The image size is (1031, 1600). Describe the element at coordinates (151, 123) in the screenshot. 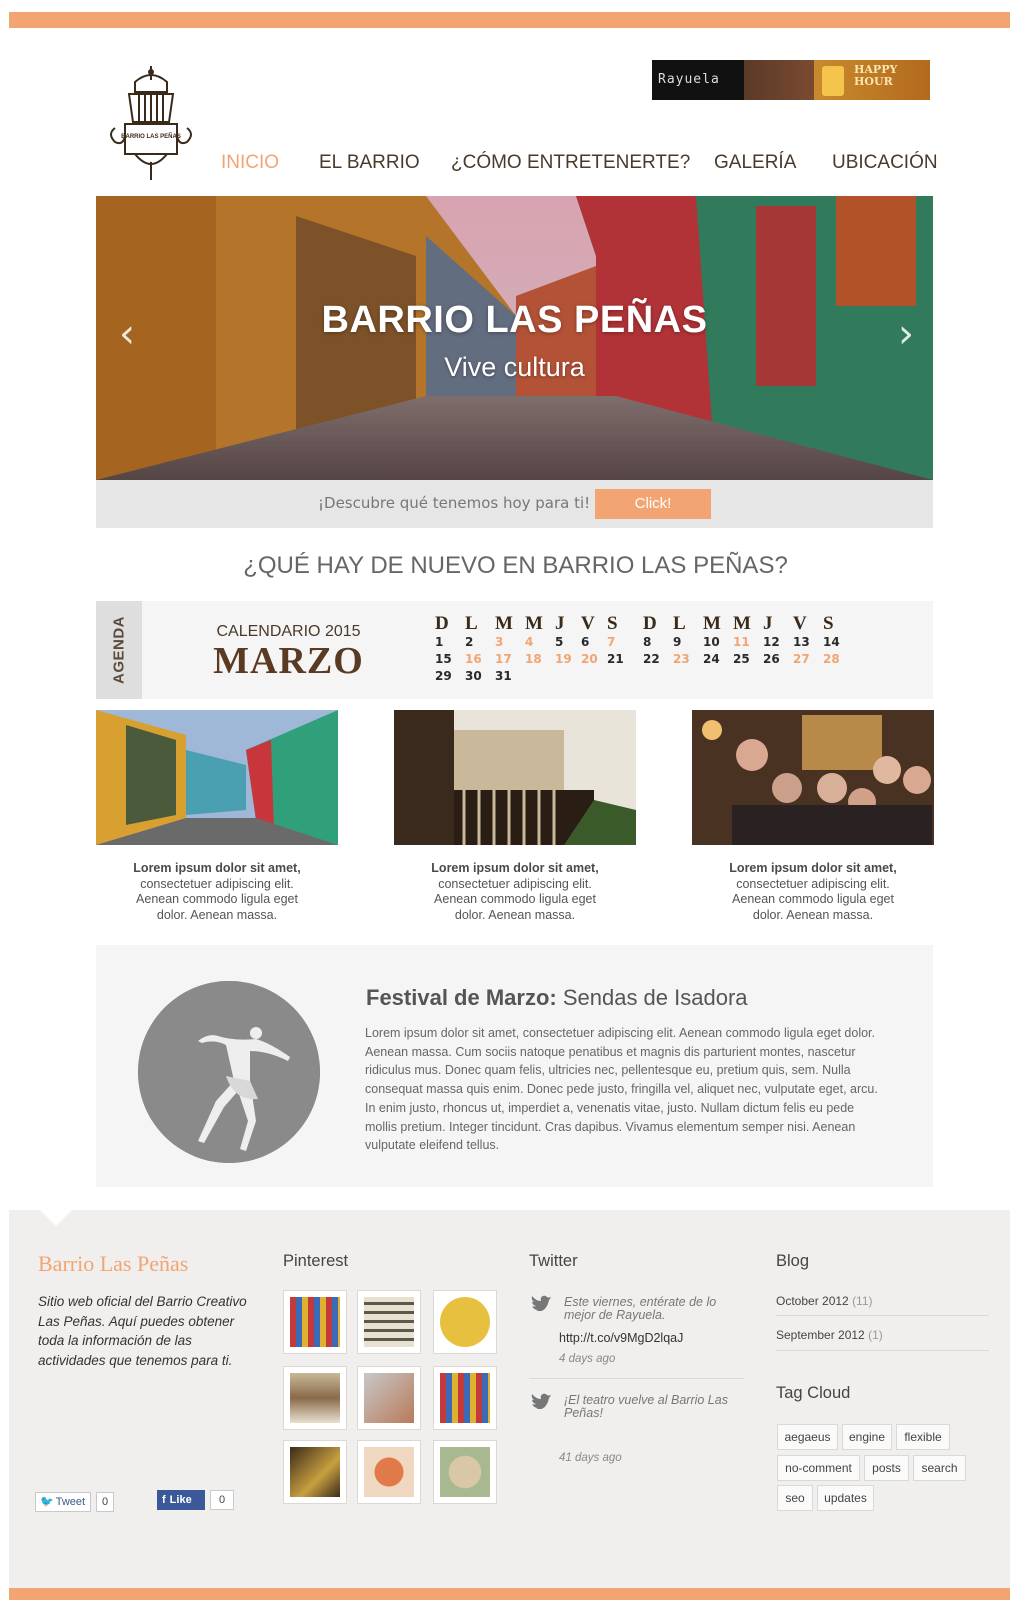

I see `barrio-las-penas-logo: BARRIO LAS PEÑAS` at that location.